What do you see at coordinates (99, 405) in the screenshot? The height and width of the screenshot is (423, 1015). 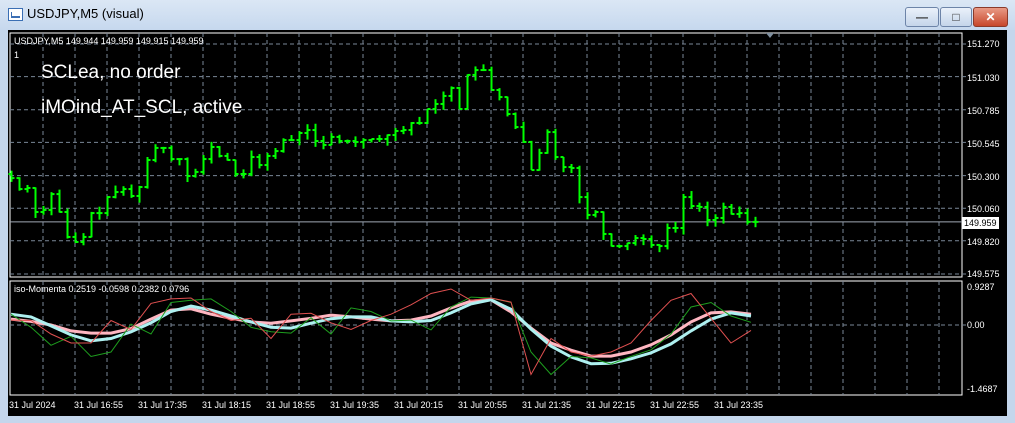 I see `time-label: 31 Jul 16:55` at bounding box center [99, 405].